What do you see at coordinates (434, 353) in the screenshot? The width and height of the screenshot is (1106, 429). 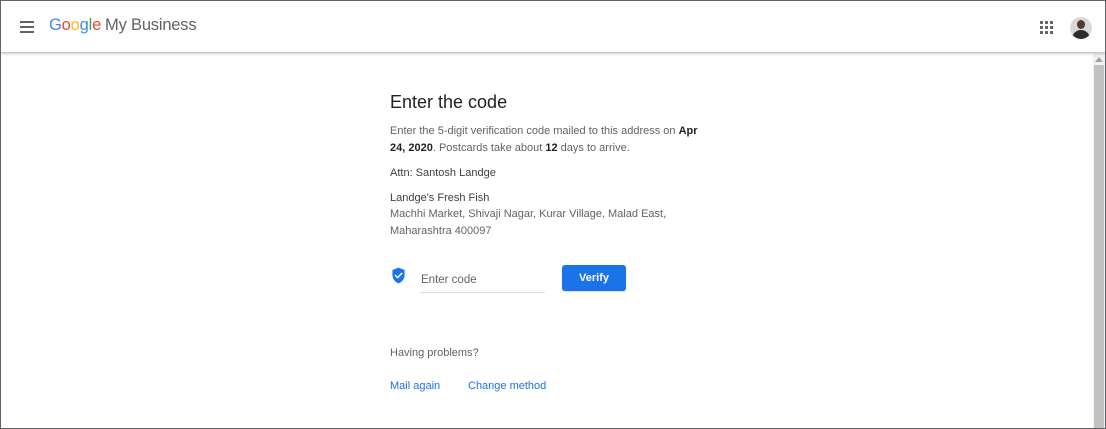 I see `having-problems-heading: Having problems?` at bounding box center [434, 353].